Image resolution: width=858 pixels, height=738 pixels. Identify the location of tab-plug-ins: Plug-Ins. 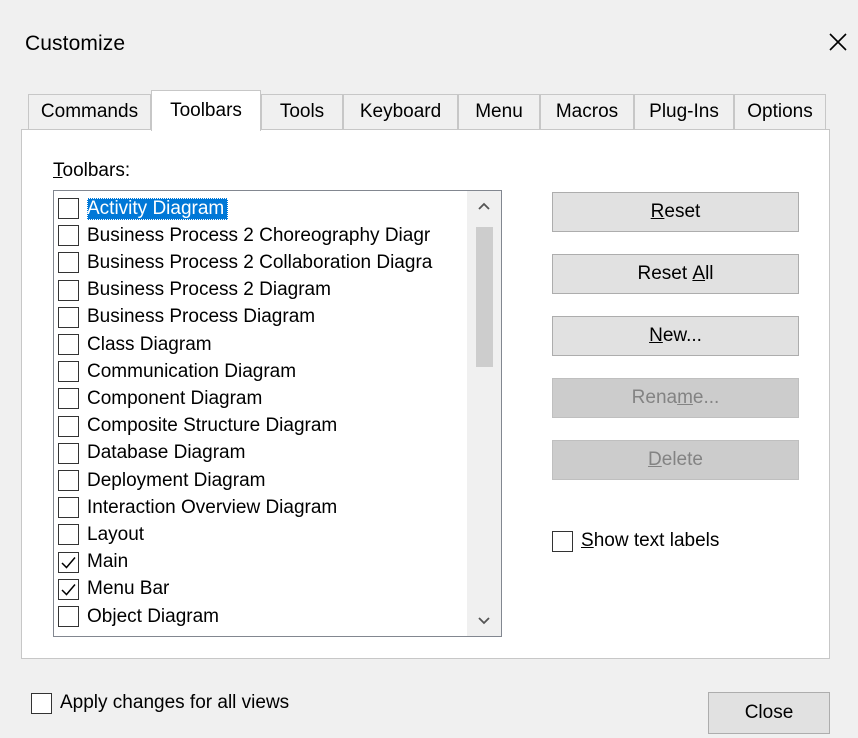
(684, 111).